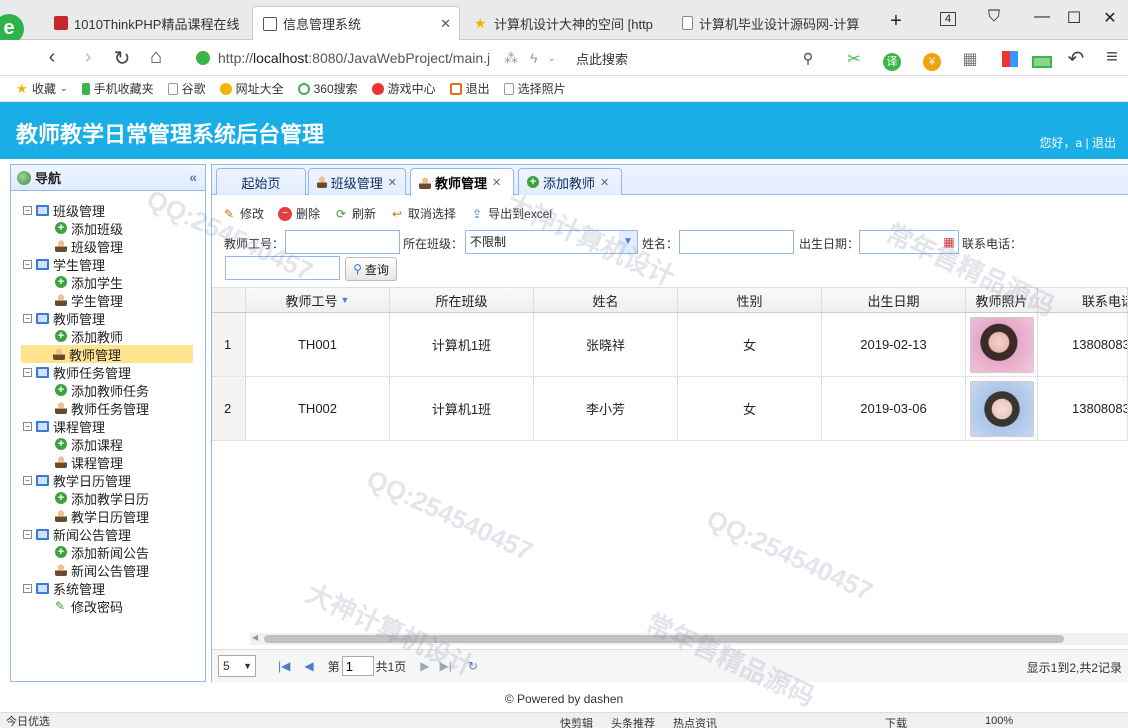  What do you see at coordinates (114, 372) in the screenshot?
I see `nav-group: − 教师任务管理` at bounding box center [114, 372].